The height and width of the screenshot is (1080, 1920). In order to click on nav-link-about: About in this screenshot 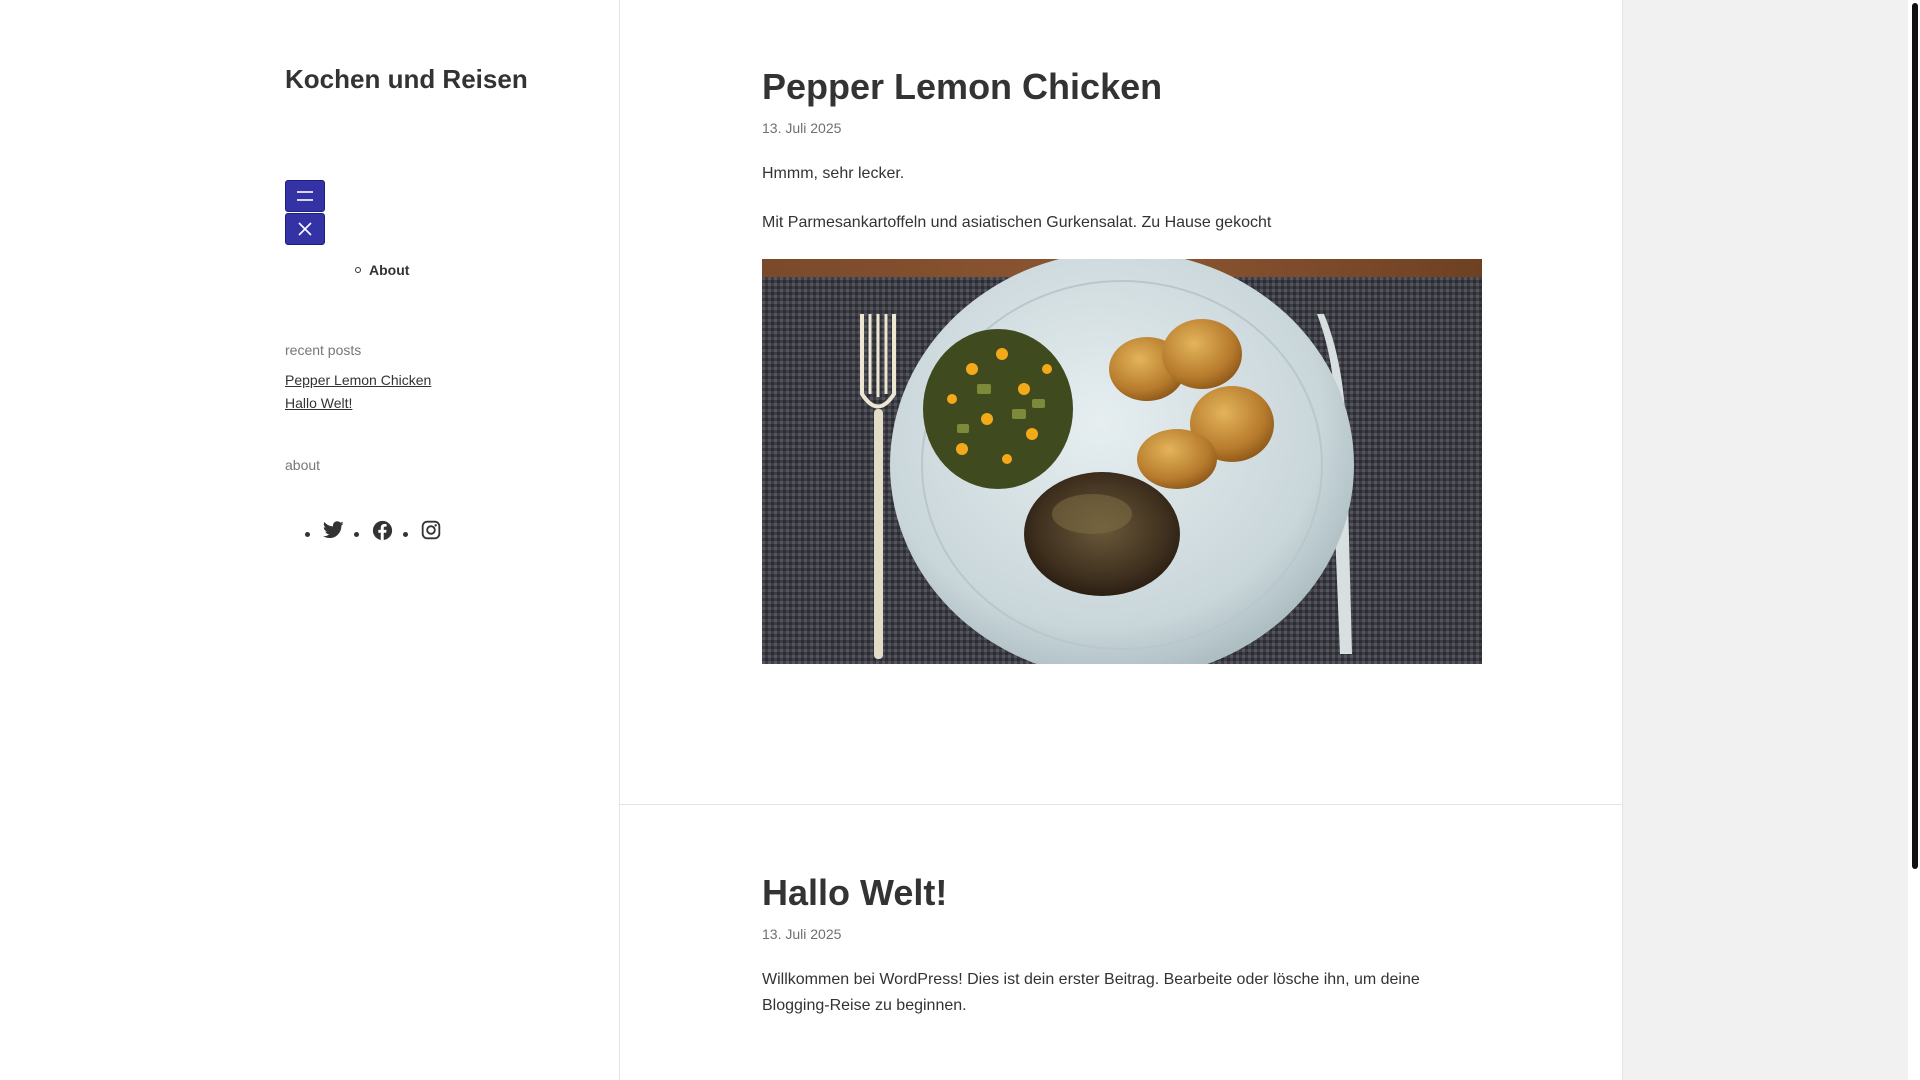, I will do `click(389, 270)`.